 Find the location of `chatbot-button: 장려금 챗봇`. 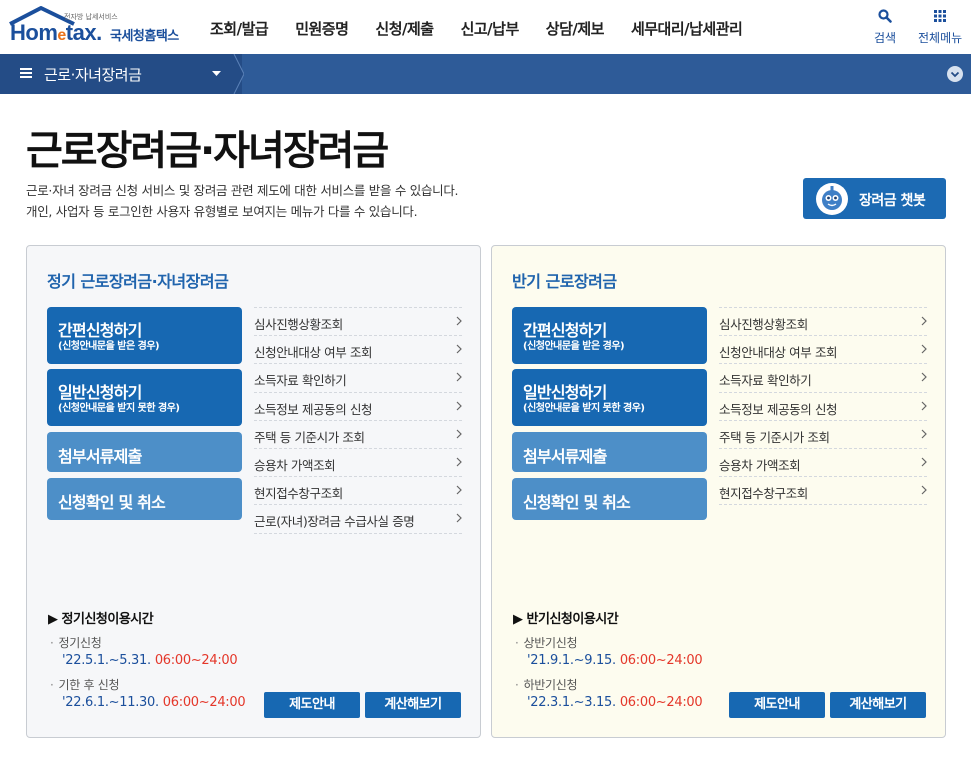

chatbot-button: 장려금 챗봇 is located at coordinates (874, 198).